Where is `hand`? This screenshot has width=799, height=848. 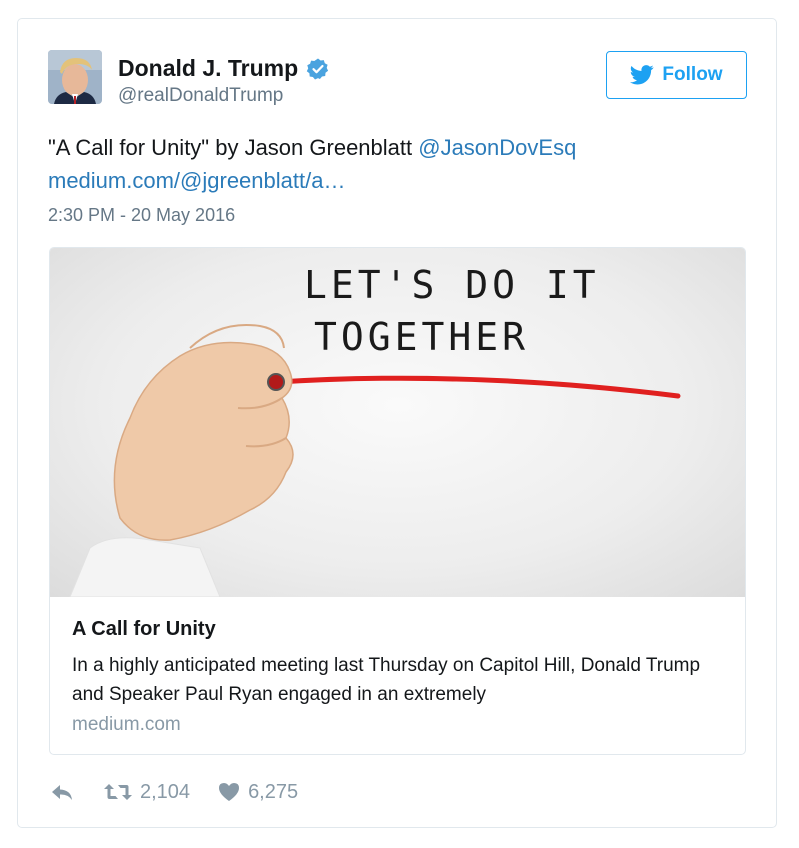
hand is located at coordinates (203, 441).